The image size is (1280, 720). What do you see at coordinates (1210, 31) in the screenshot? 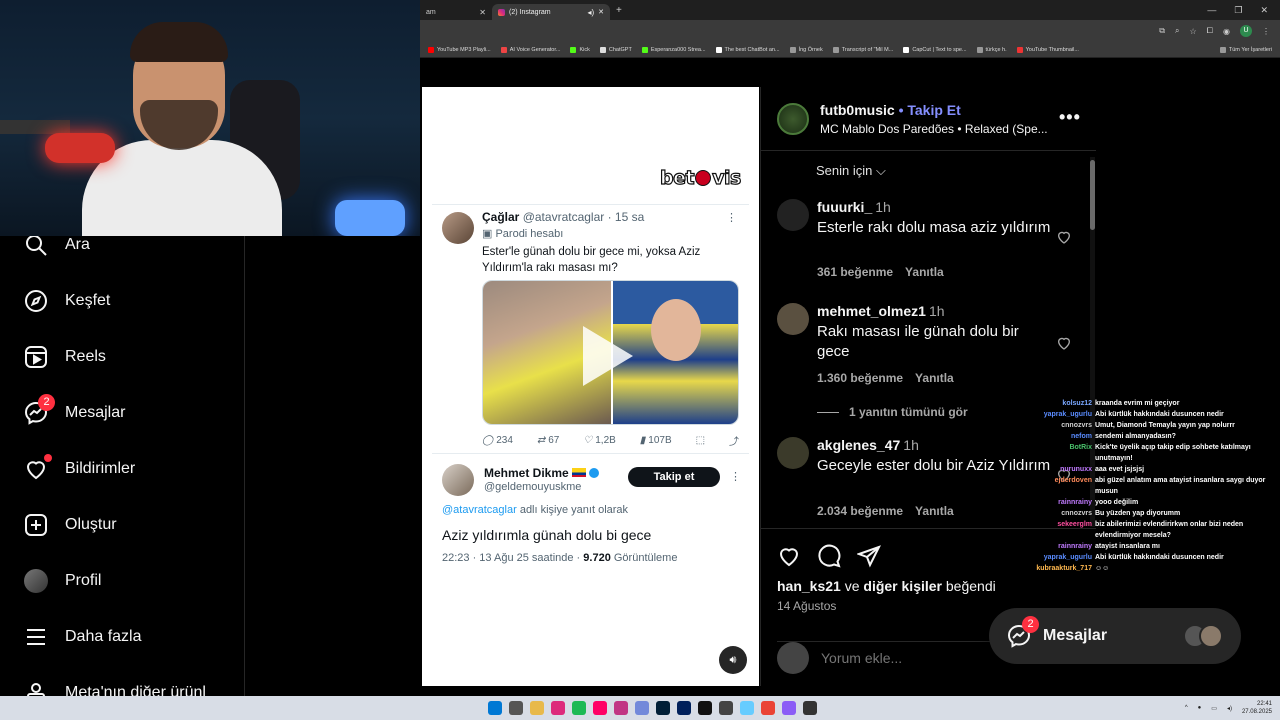
I see `extensions-icon: ⧠` at bounding box center [1210, 31].